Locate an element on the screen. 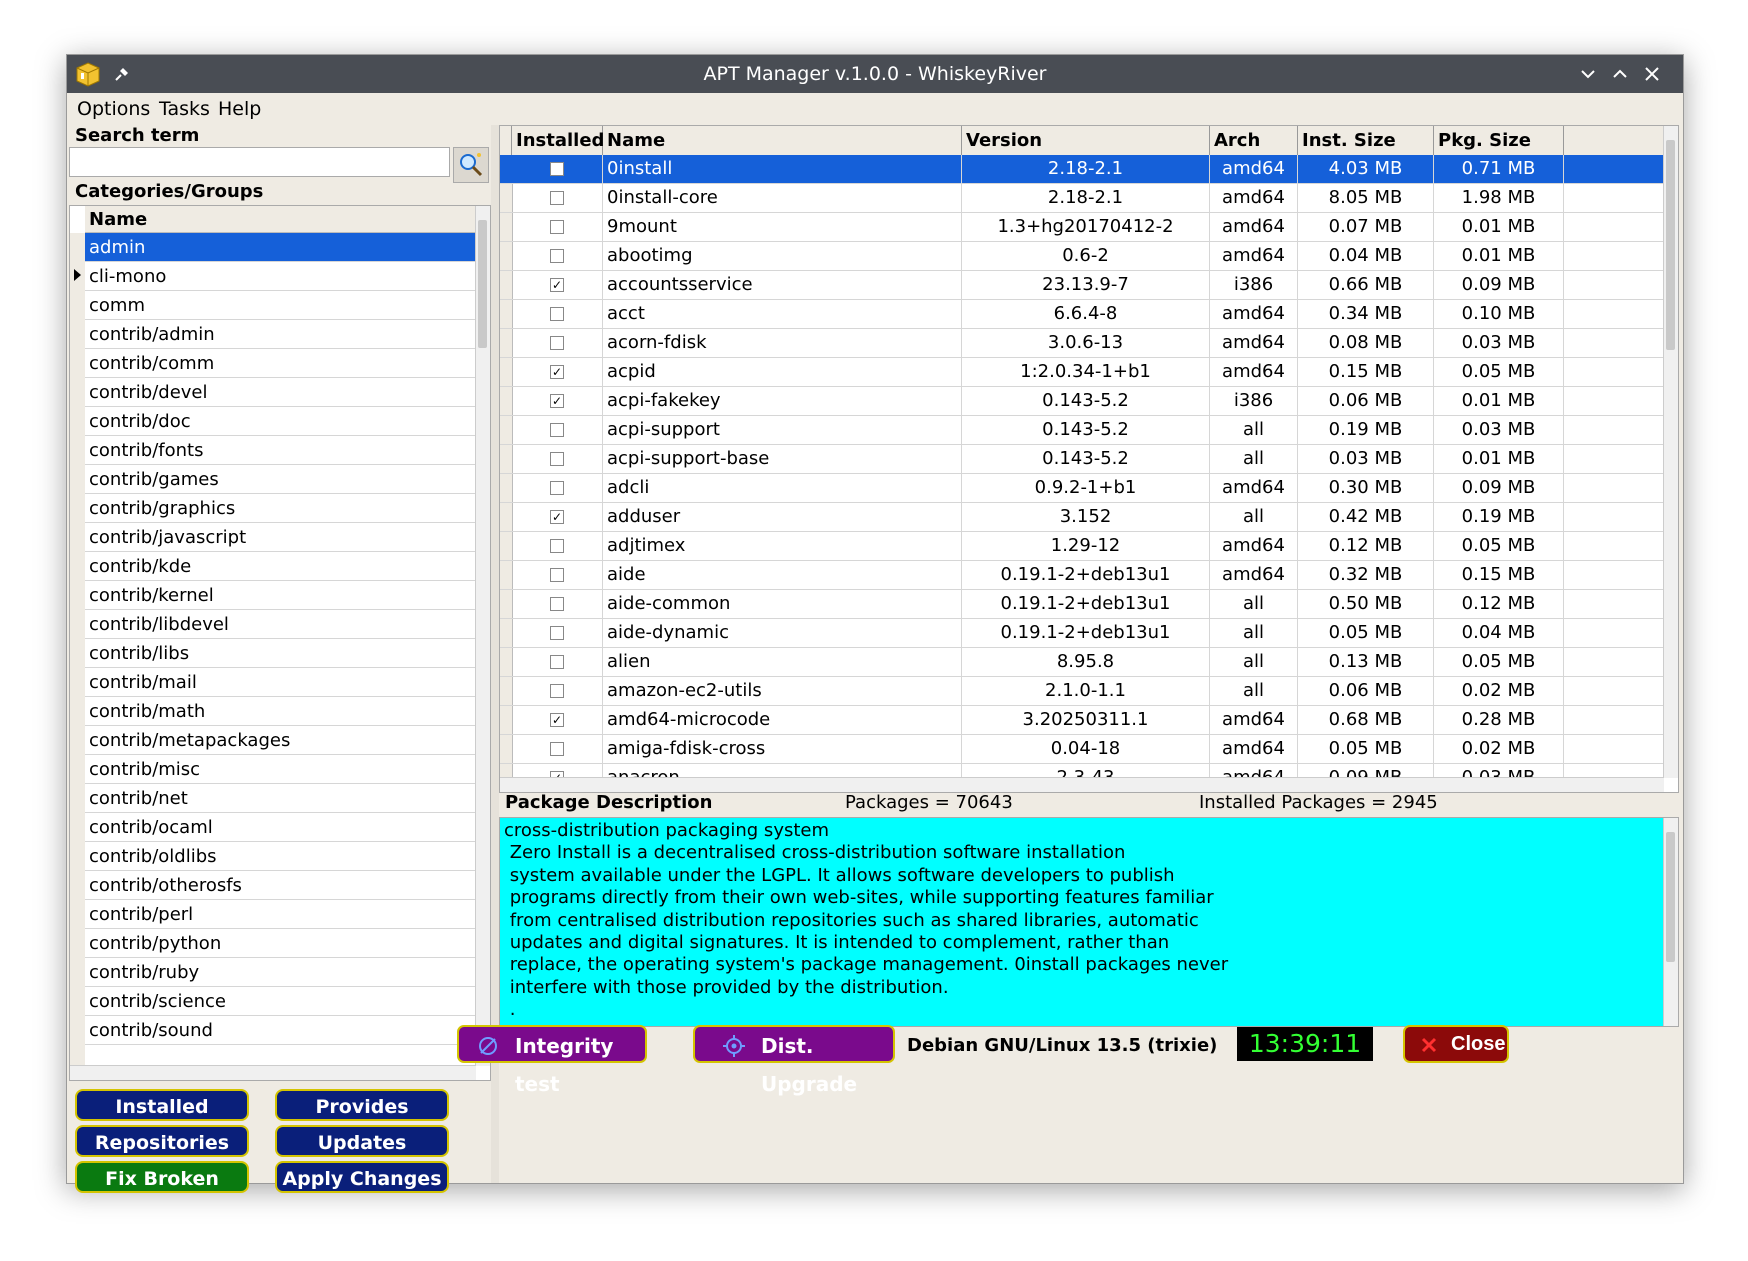 The height and width of the screenshot is (1261, 1748). description-vertical-scrollbar is located at coordinates (1670, 922).